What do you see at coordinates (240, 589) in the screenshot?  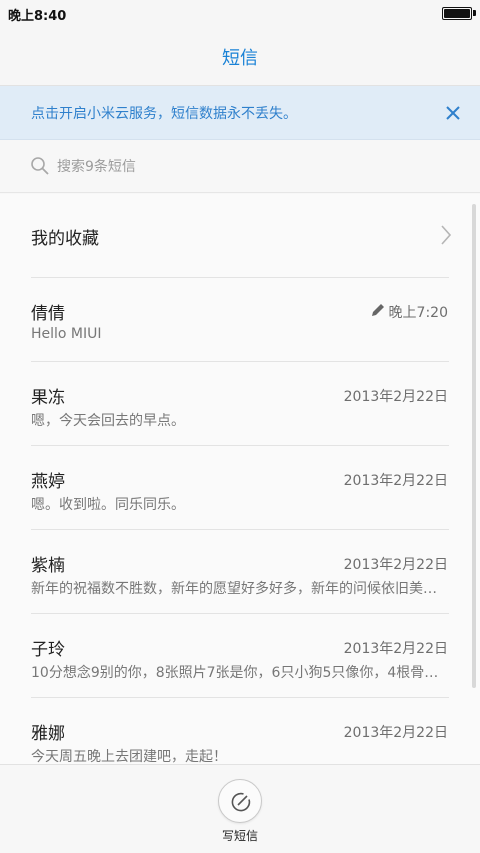 I see `message-preview: 新年的祝福数不胜数，新年的愿望好多好多，新年的问候依旧美丽，新年的朋友也越来越多` at bounding box center [240, 589].